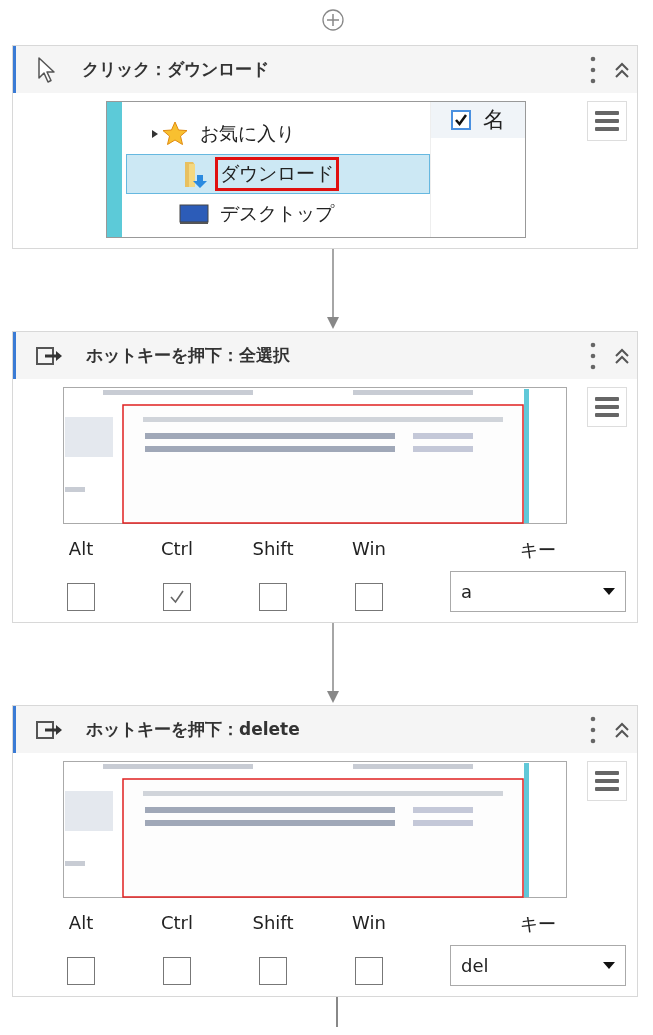  Describe the element at coordinates (277, 213) in the screenshot. I see `tree-label: デスクトップ` at that location.